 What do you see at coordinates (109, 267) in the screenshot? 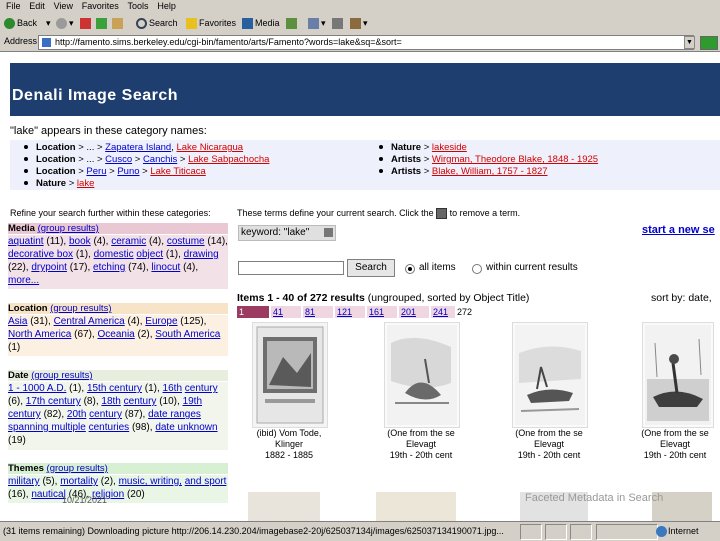
I see `facet-link: etching` at bounding box center [109, 267].